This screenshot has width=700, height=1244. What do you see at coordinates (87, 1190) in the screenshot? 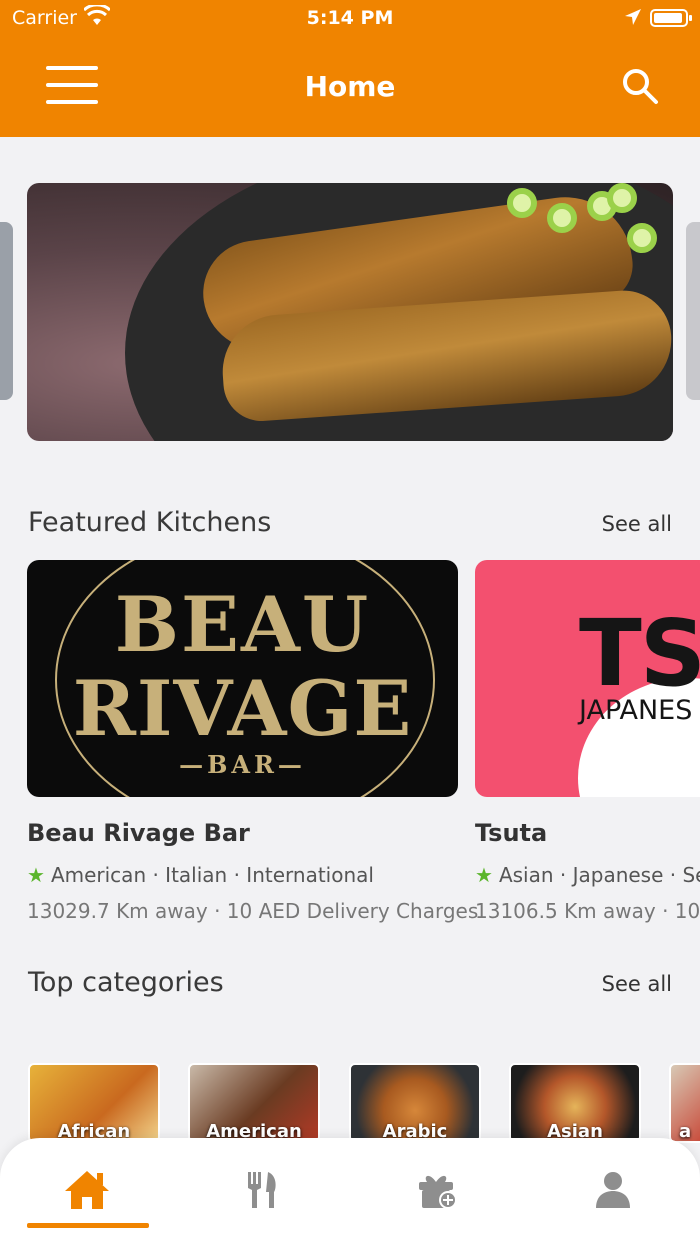
I see `home-icon` at bounding box center [87, 1190].